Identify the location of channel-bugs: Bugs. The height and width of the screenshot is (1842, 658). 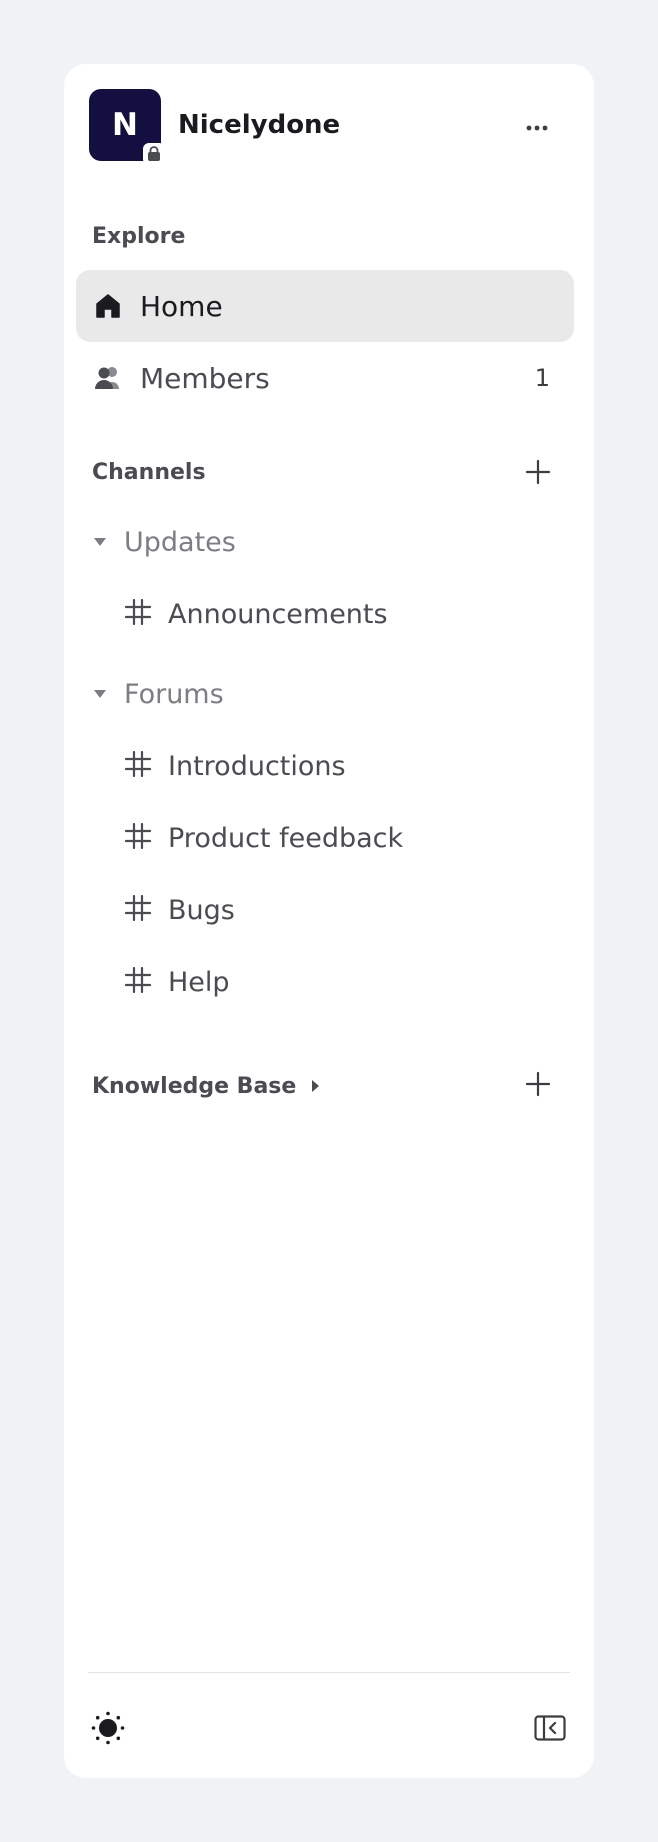
(339, 910).